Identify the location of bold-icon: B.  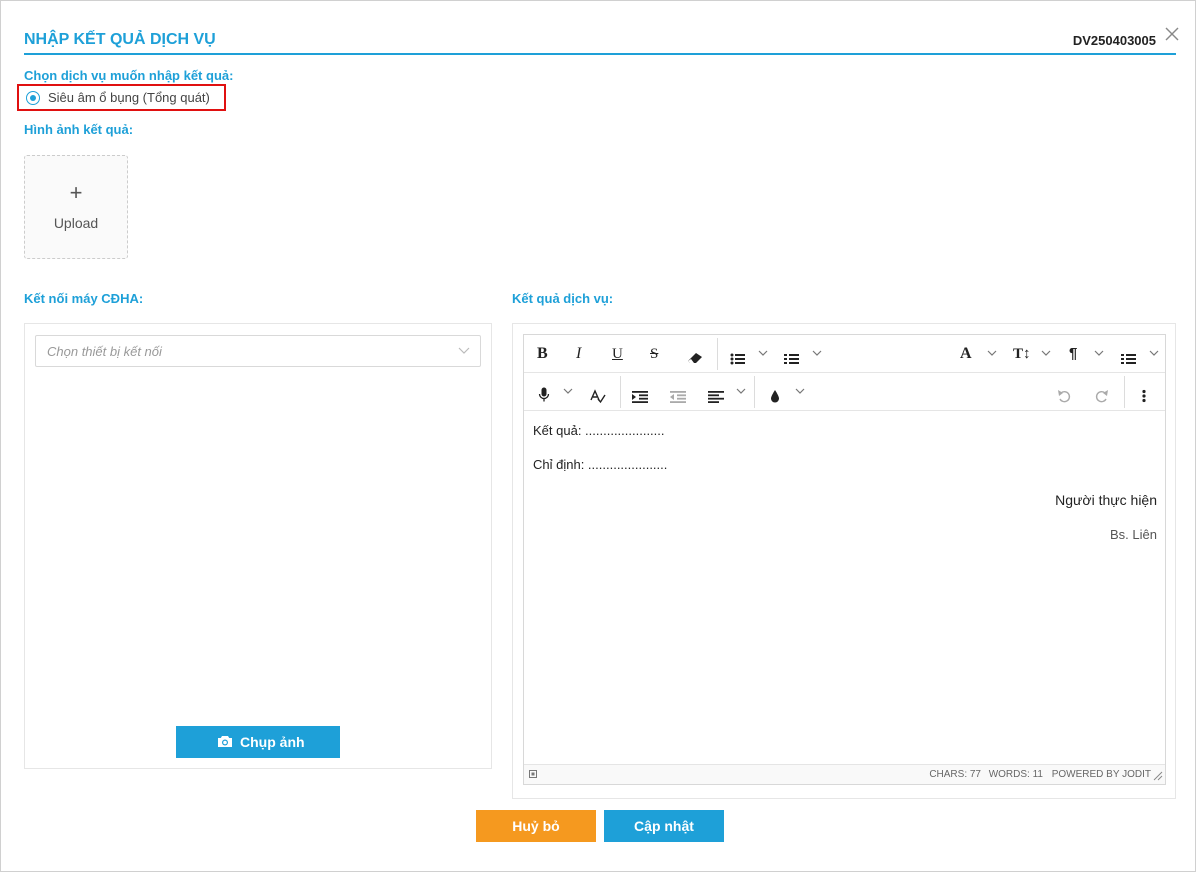
(542, 354).